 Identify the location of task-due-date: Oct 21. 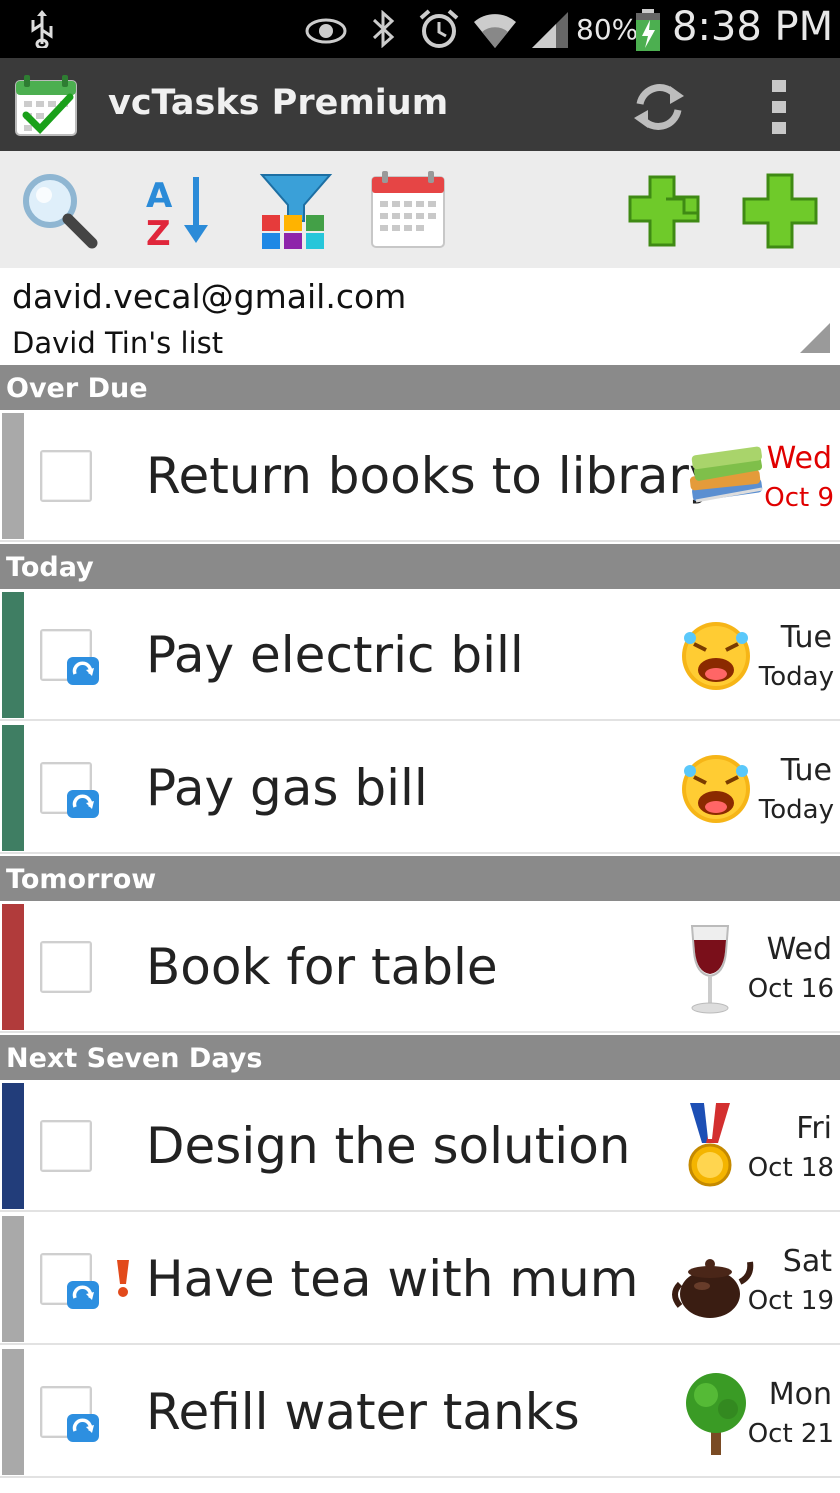
(790, 1434).